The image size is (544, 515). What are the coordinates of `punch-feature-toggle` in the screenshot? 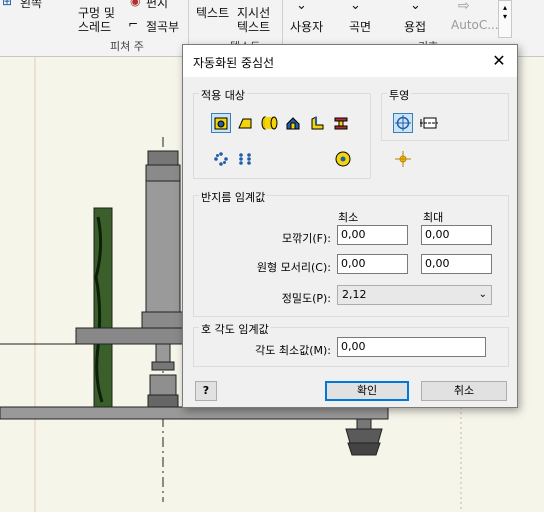 It's located at (341, 123).